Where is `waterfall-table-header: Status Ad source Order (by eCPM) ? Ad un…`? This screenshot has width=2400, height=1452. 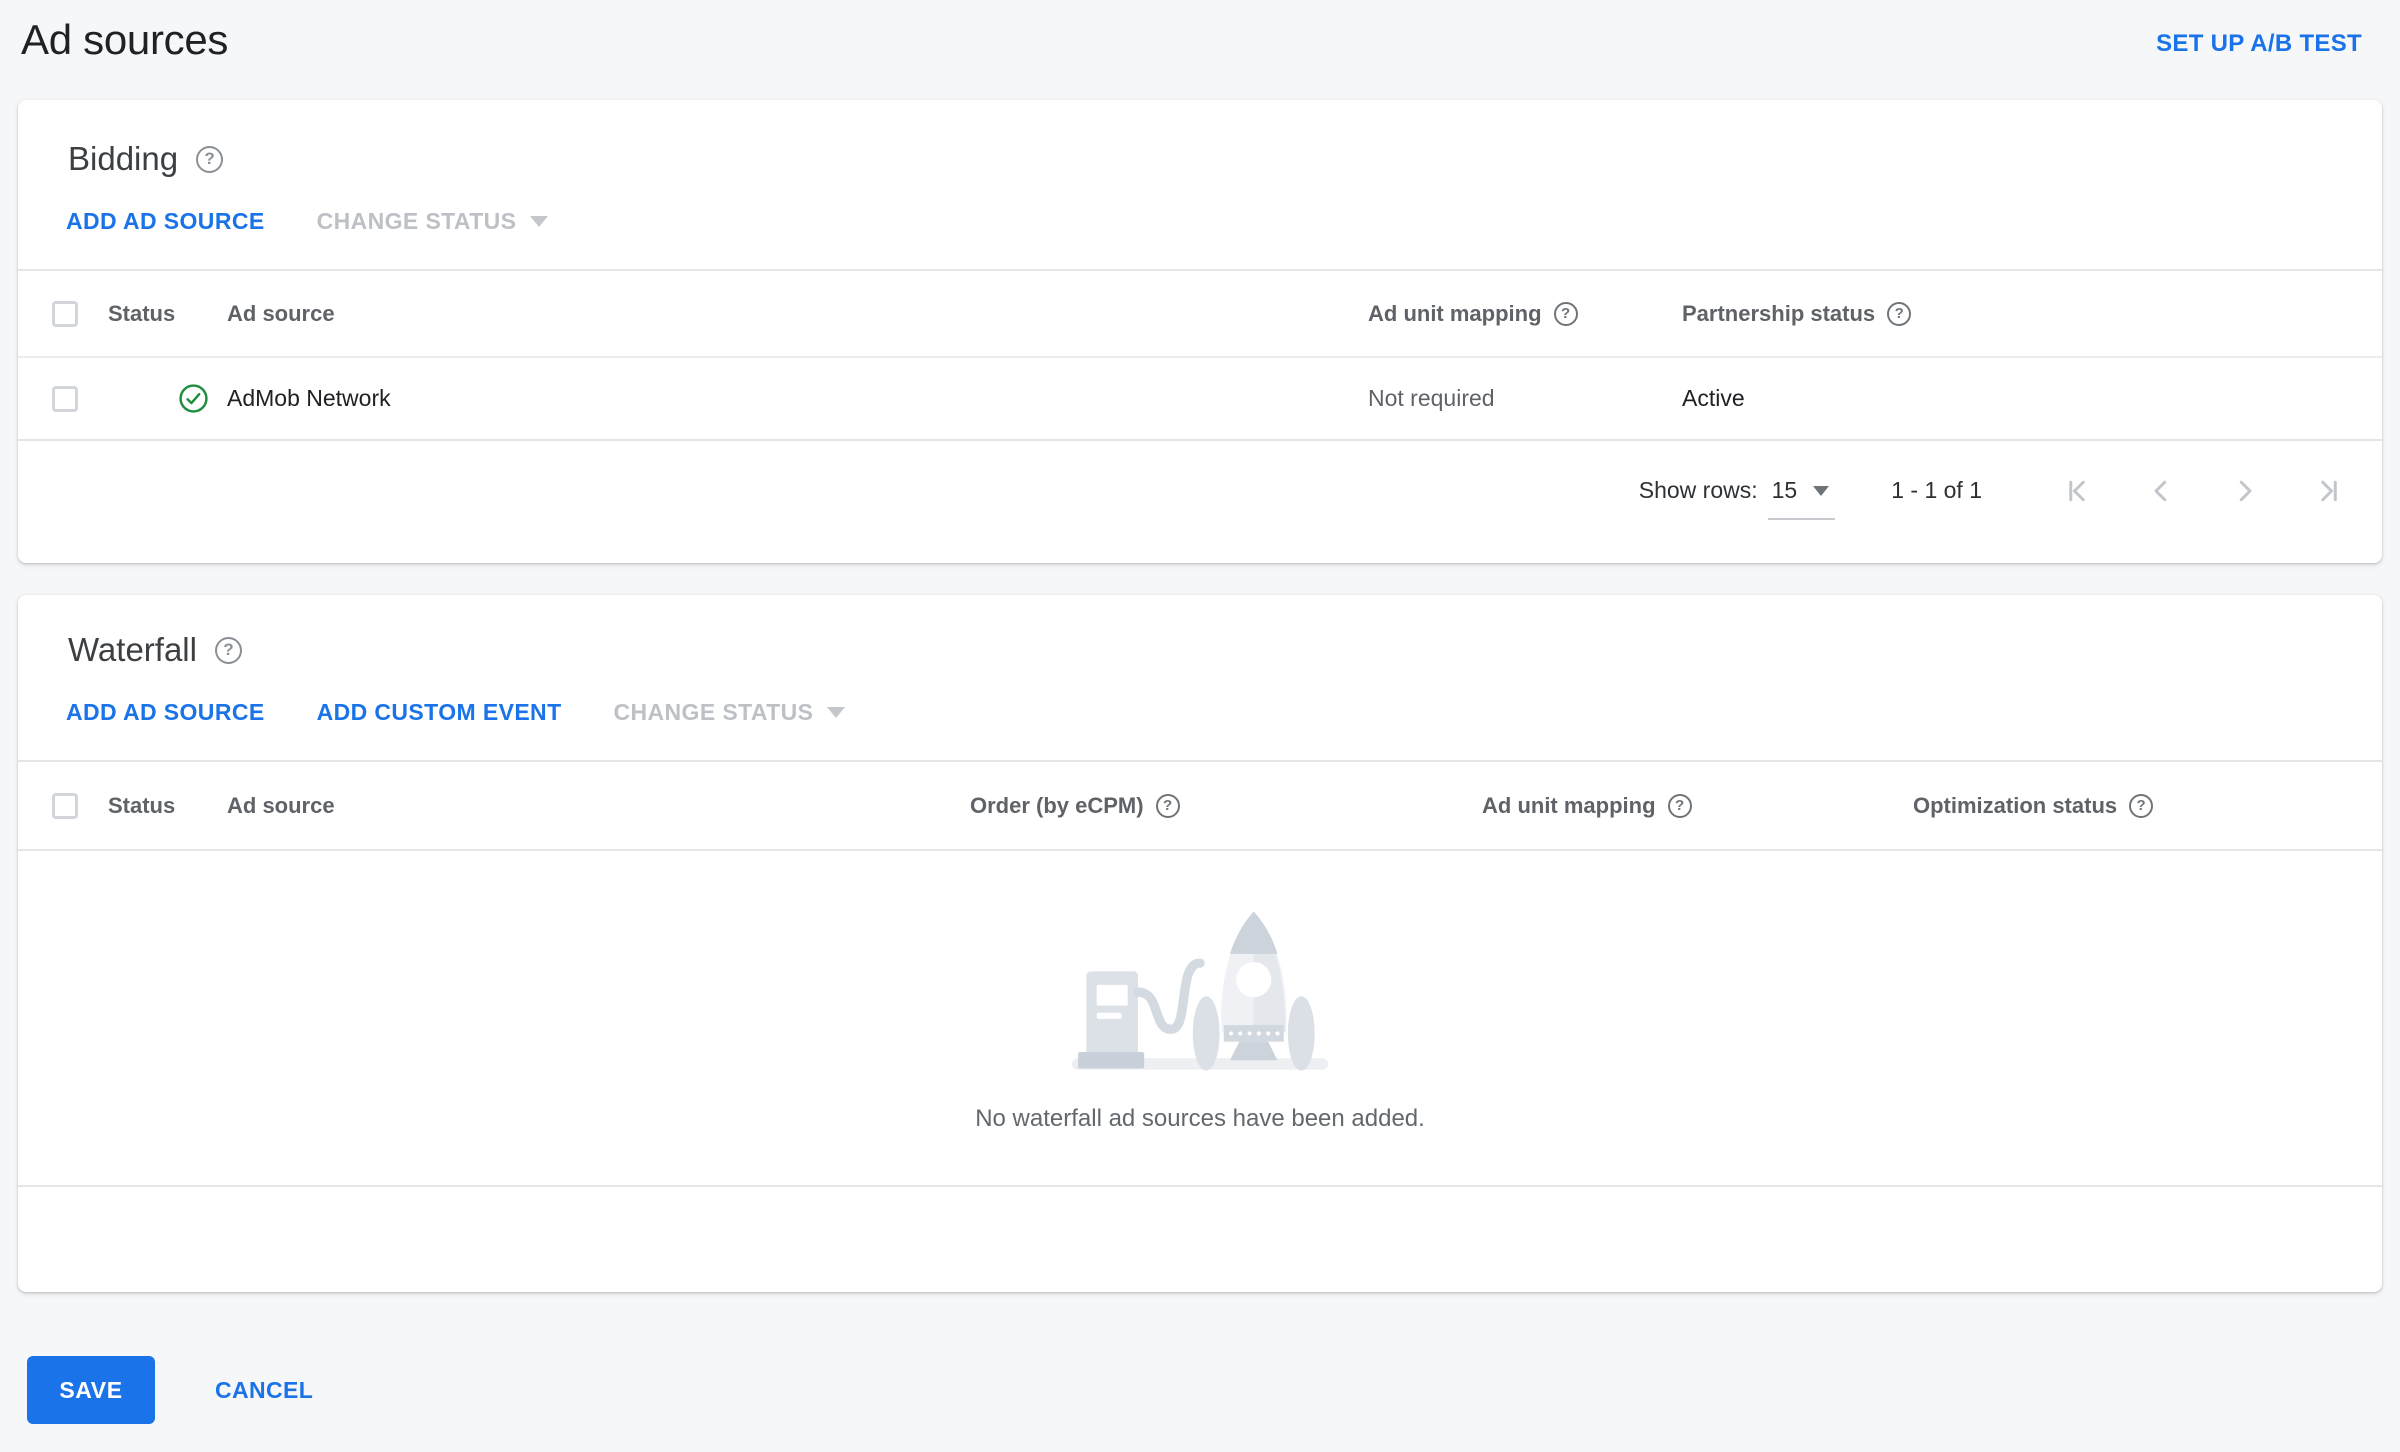
waterfall-table-header: Status Ad source Order (by eCPM) ? Ad un… is located at coordinates (1200, 805).